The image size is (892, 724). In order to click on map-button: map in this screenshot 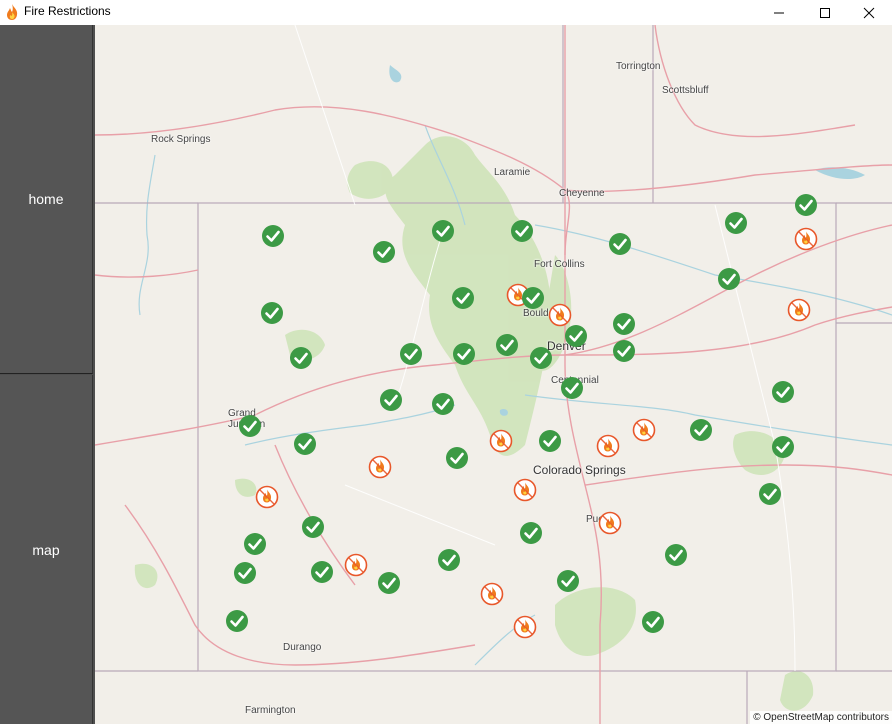, I will do `click(46, 549)`.